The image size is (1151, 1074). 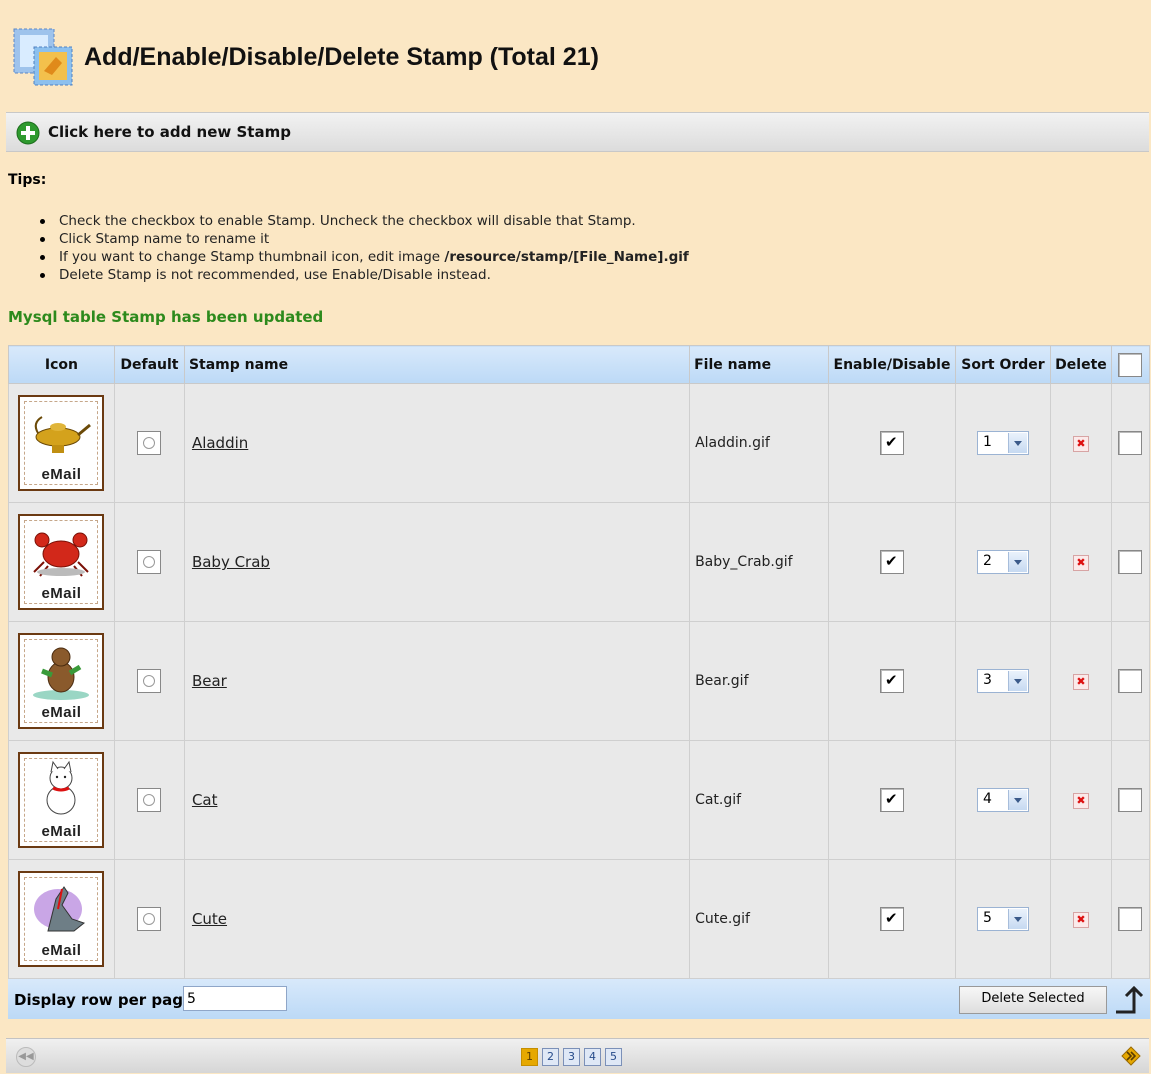 I want to click on stamp-name-cell: Aladdin, so click(x=437, y=443).